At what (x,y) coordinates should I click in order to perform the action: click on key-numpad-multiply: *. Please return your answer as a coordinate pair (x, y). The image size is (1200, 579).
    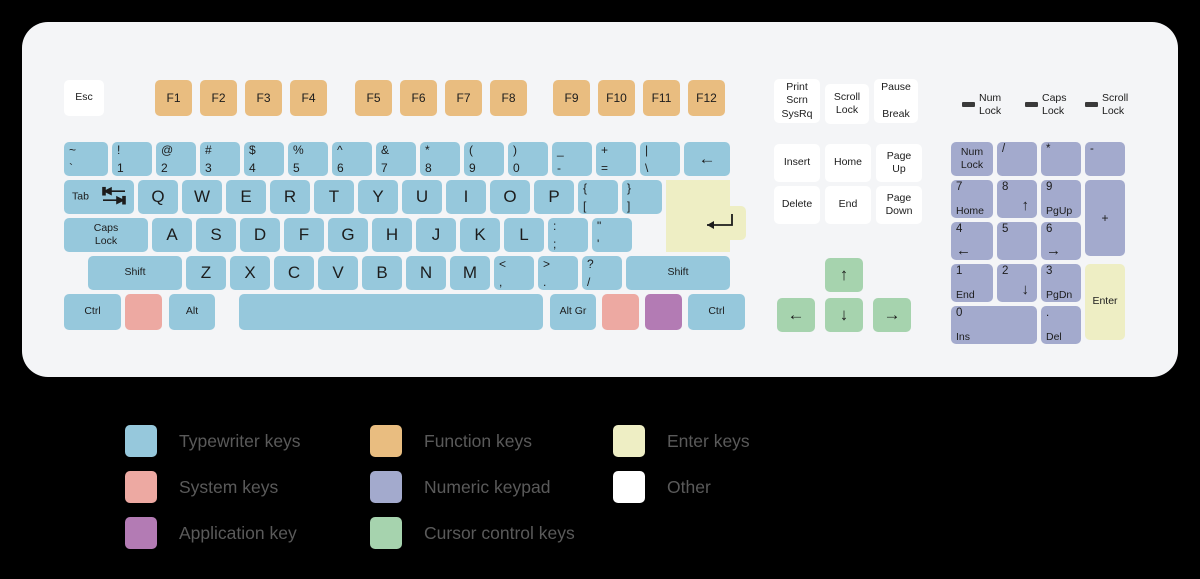
    Looking at the image, I should click on (1061, 159).